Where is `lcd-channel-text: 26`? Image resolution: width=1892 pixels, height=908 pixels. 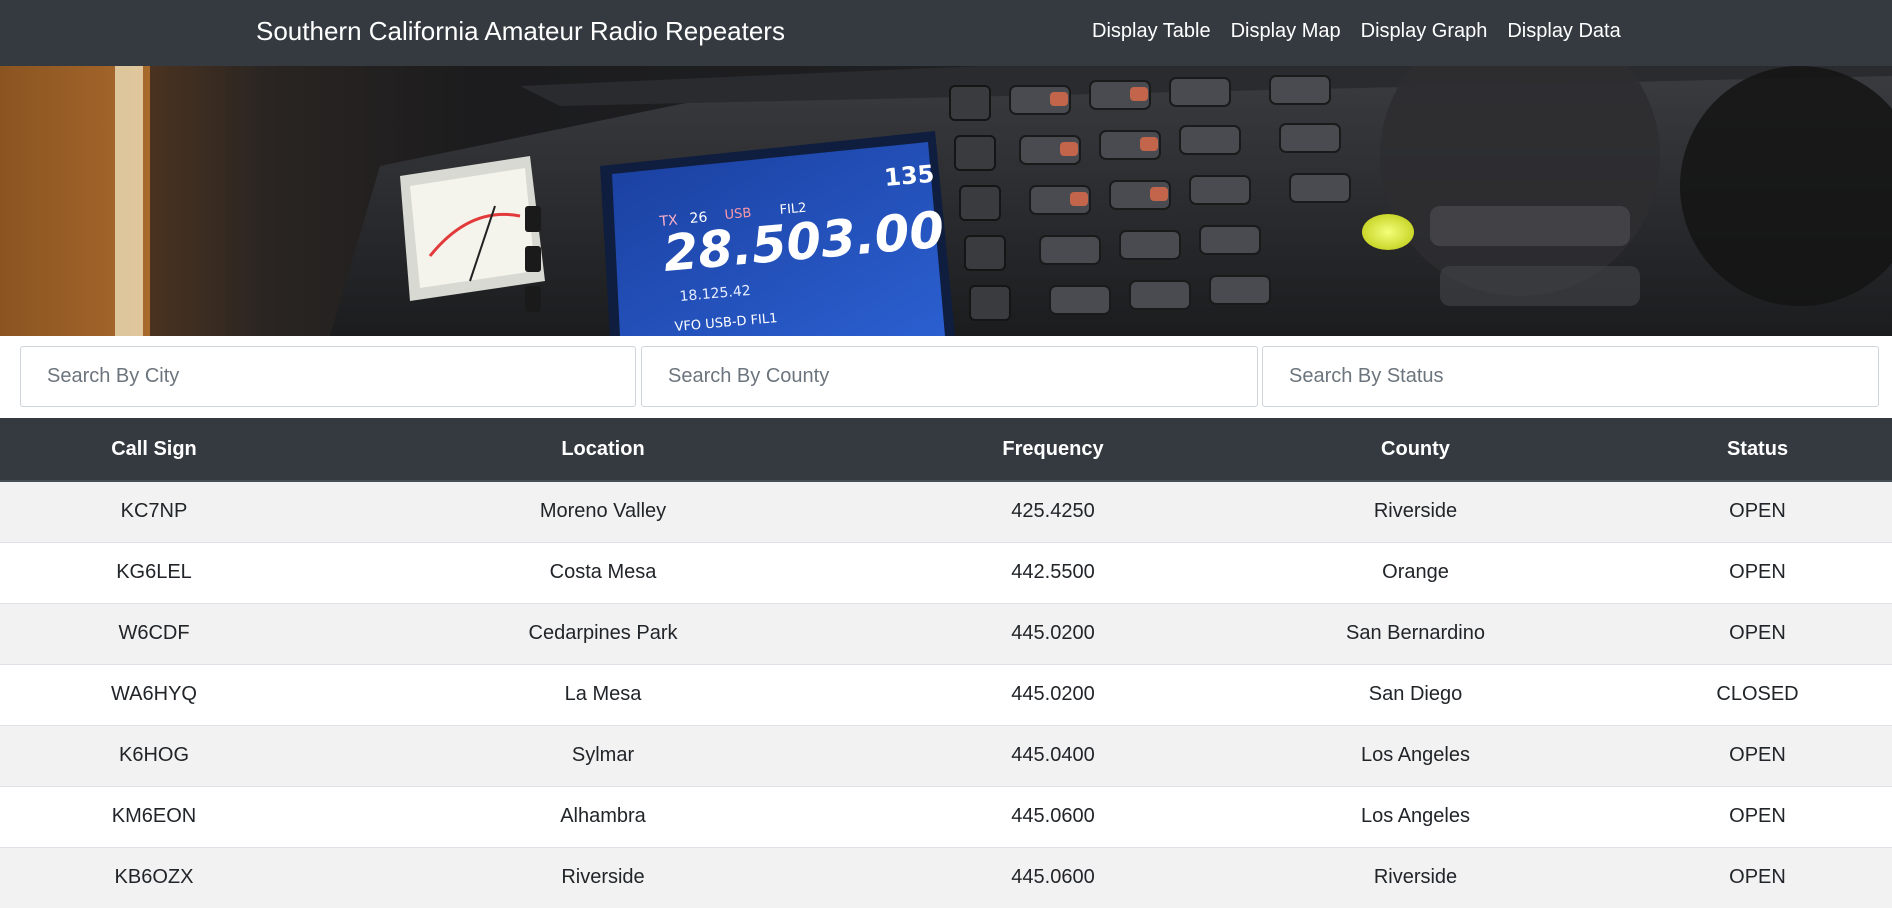 lcd-channel-text: 26 is located at coordinates (698, 217).